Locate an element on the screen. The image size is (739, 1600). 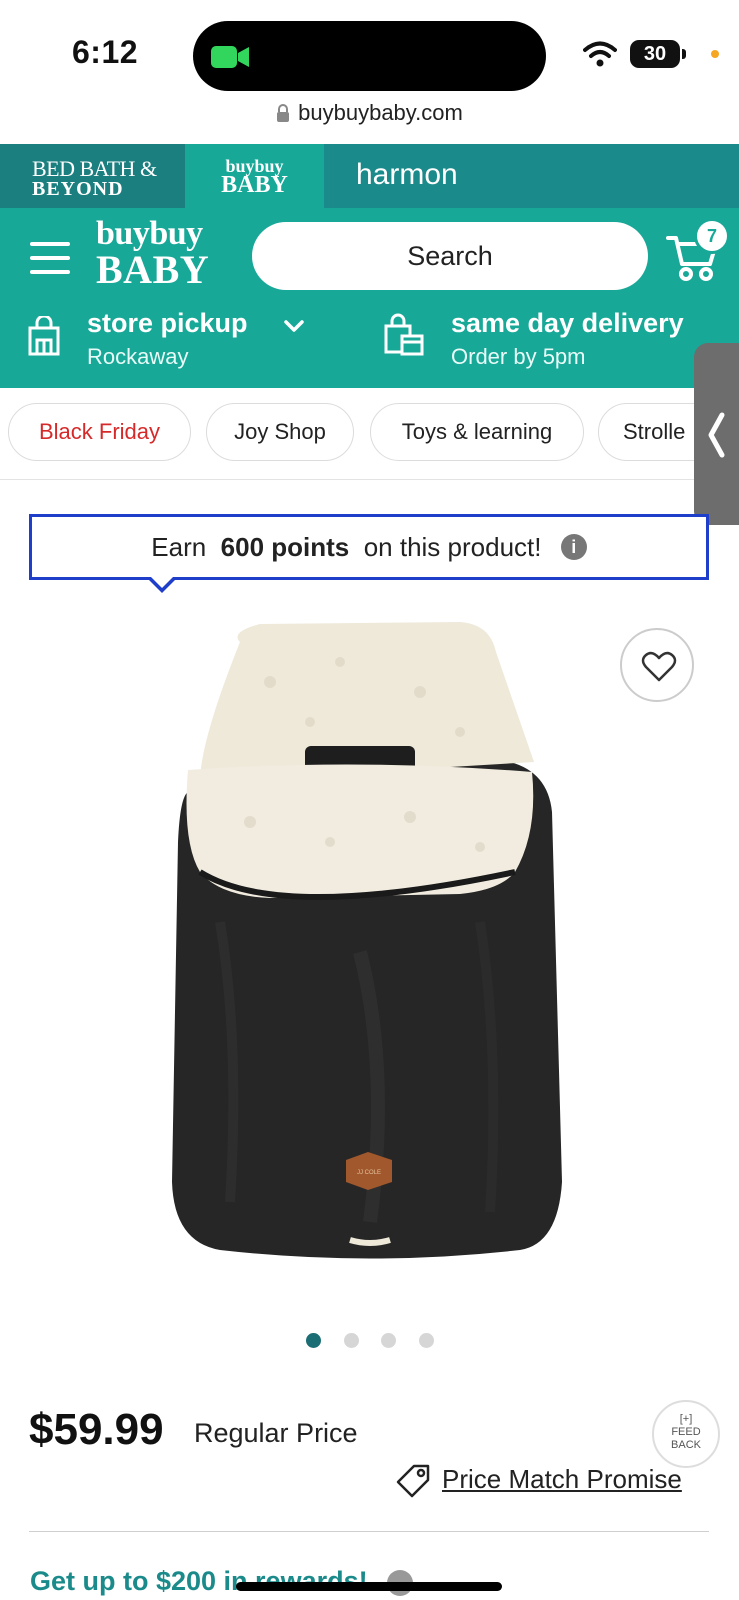
dynamic-island is located at coordinates (369, 56).